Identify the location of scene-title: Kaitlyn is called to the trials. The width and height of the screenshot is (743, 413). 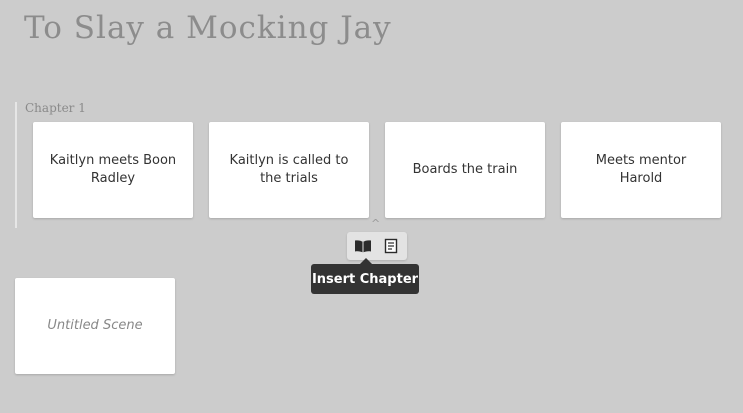
(289, 169).